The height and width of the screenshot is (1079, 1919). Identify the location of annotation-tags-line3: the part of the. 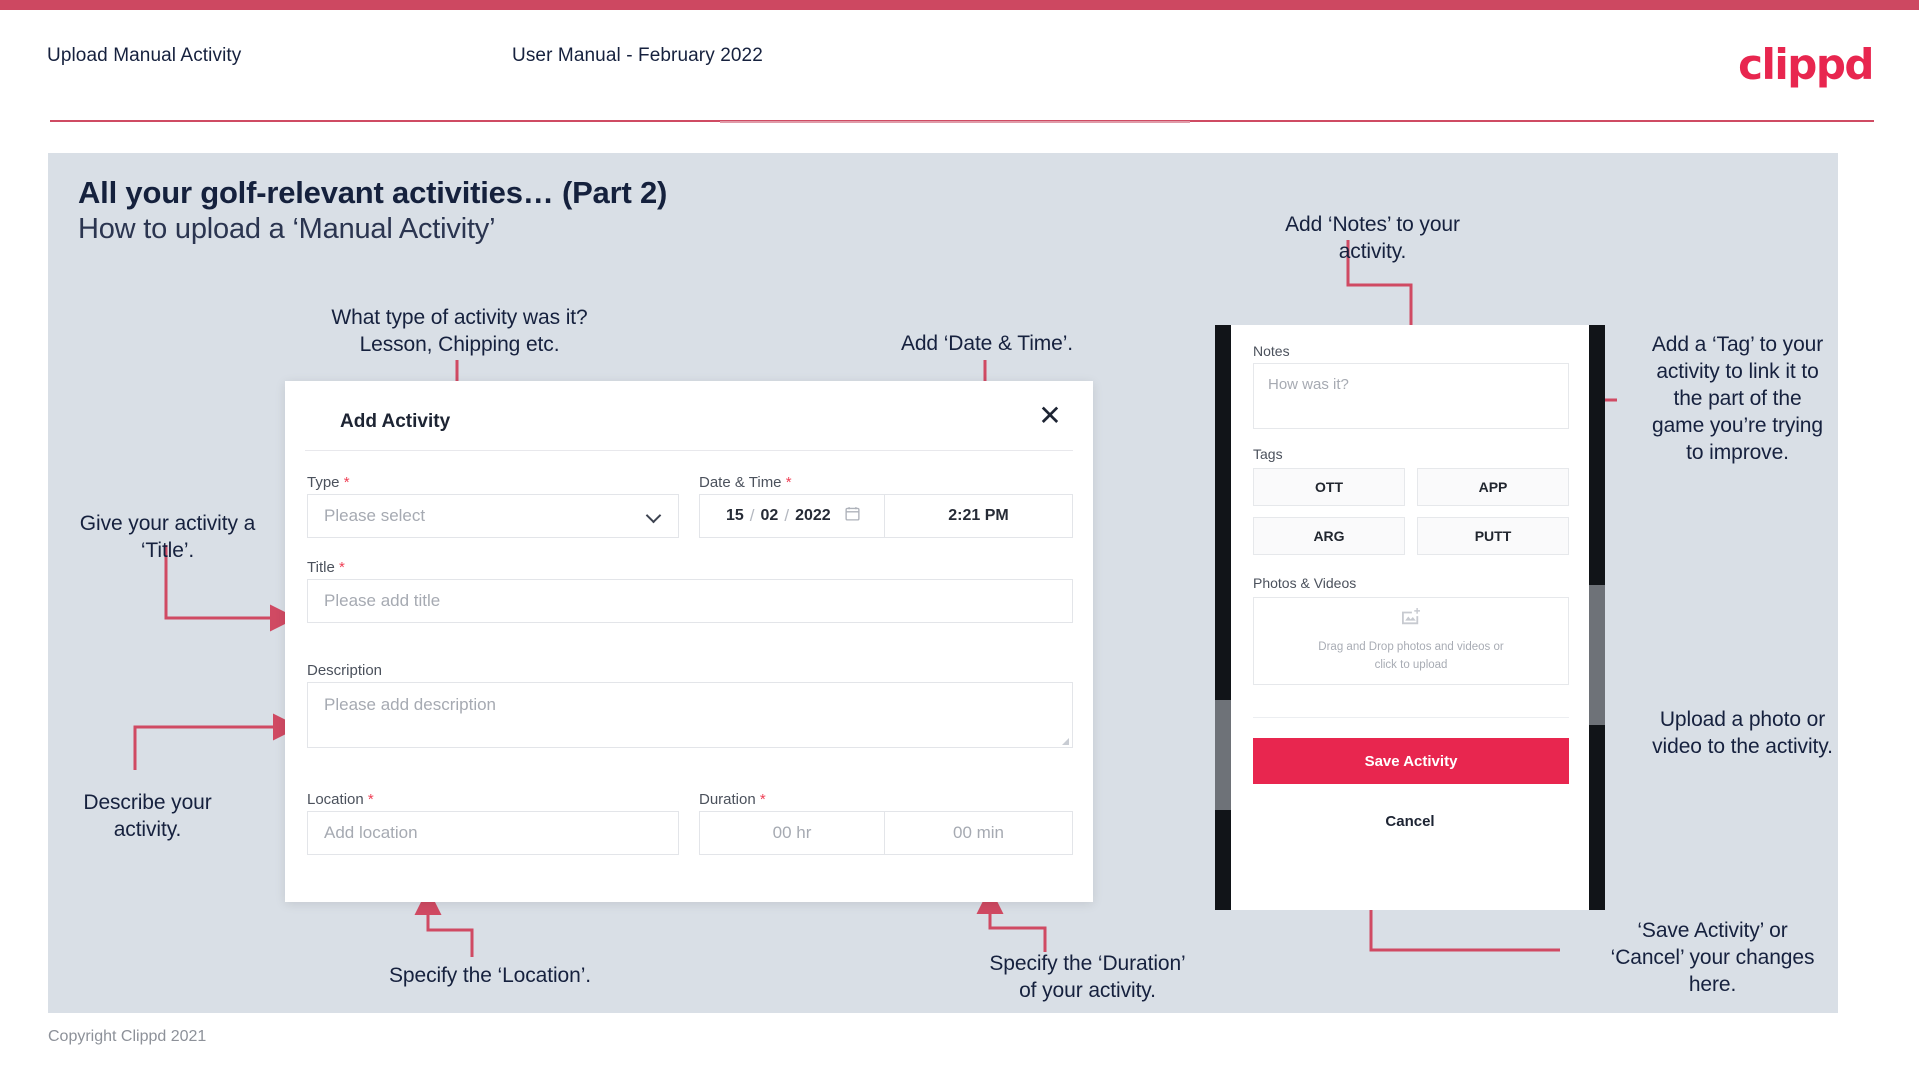
(1737, 398).